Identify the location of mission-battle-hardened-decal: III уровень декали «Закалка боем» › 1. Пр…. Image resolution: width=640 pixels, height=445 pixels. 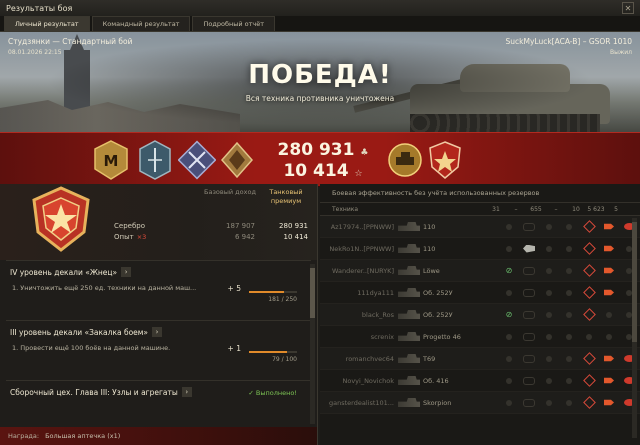
(158, 350).